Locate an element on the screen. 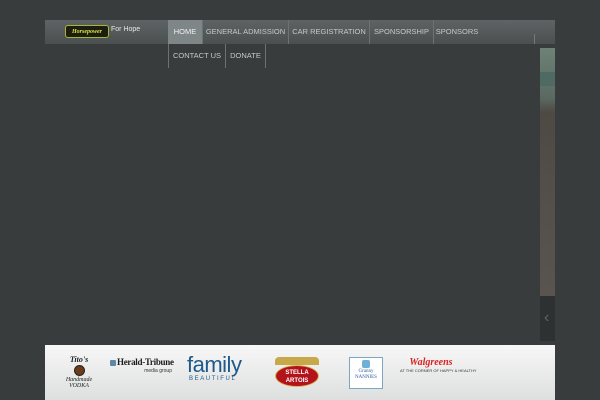 The image size is (600, 400). herald-sub: media group is located at coordinates (158, 371).